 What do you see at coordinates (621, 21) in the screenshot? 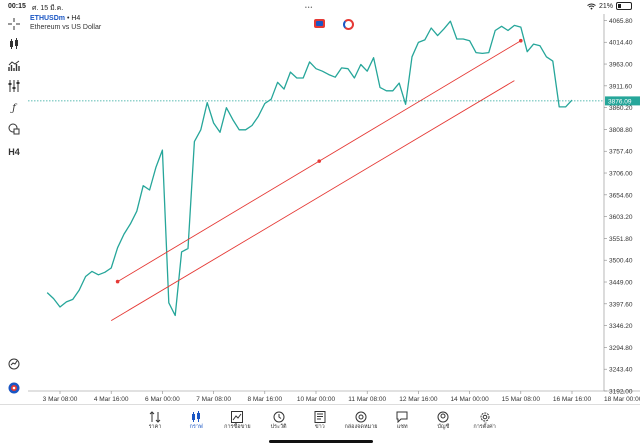
I see `y-tick-label: 4065.80` at bounding box center [621, 21].